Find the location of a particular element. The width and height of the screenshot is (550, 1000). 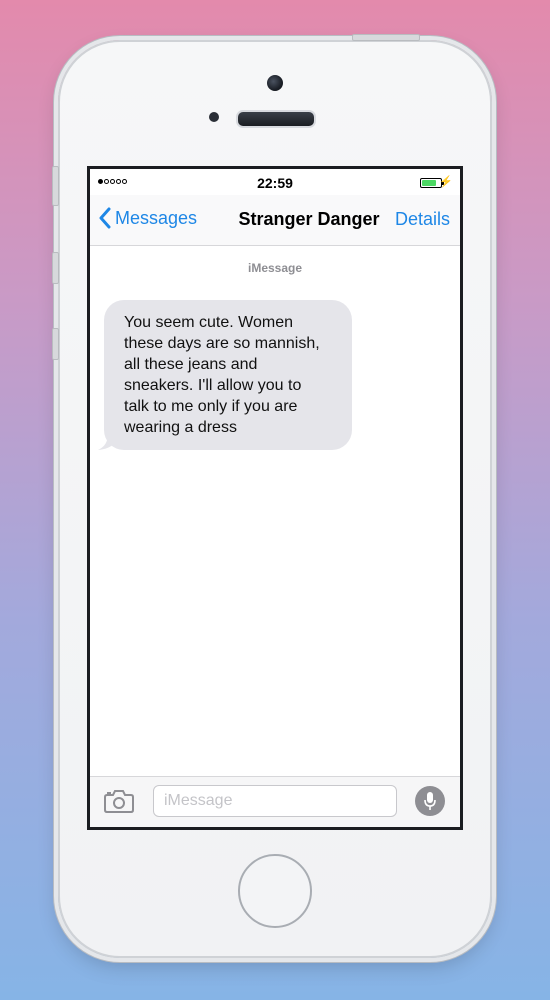

camera-button is located at coordinates (119, 803).